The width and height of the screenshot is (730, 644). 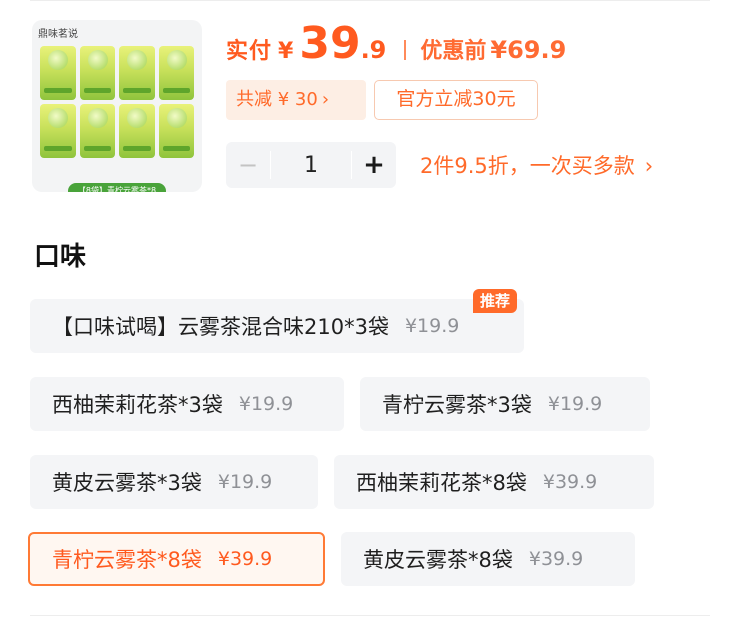 What do you see at coordinates (370, 615) in the screenshot?
I see `bottom-divider` at bounding box center [370, 615].